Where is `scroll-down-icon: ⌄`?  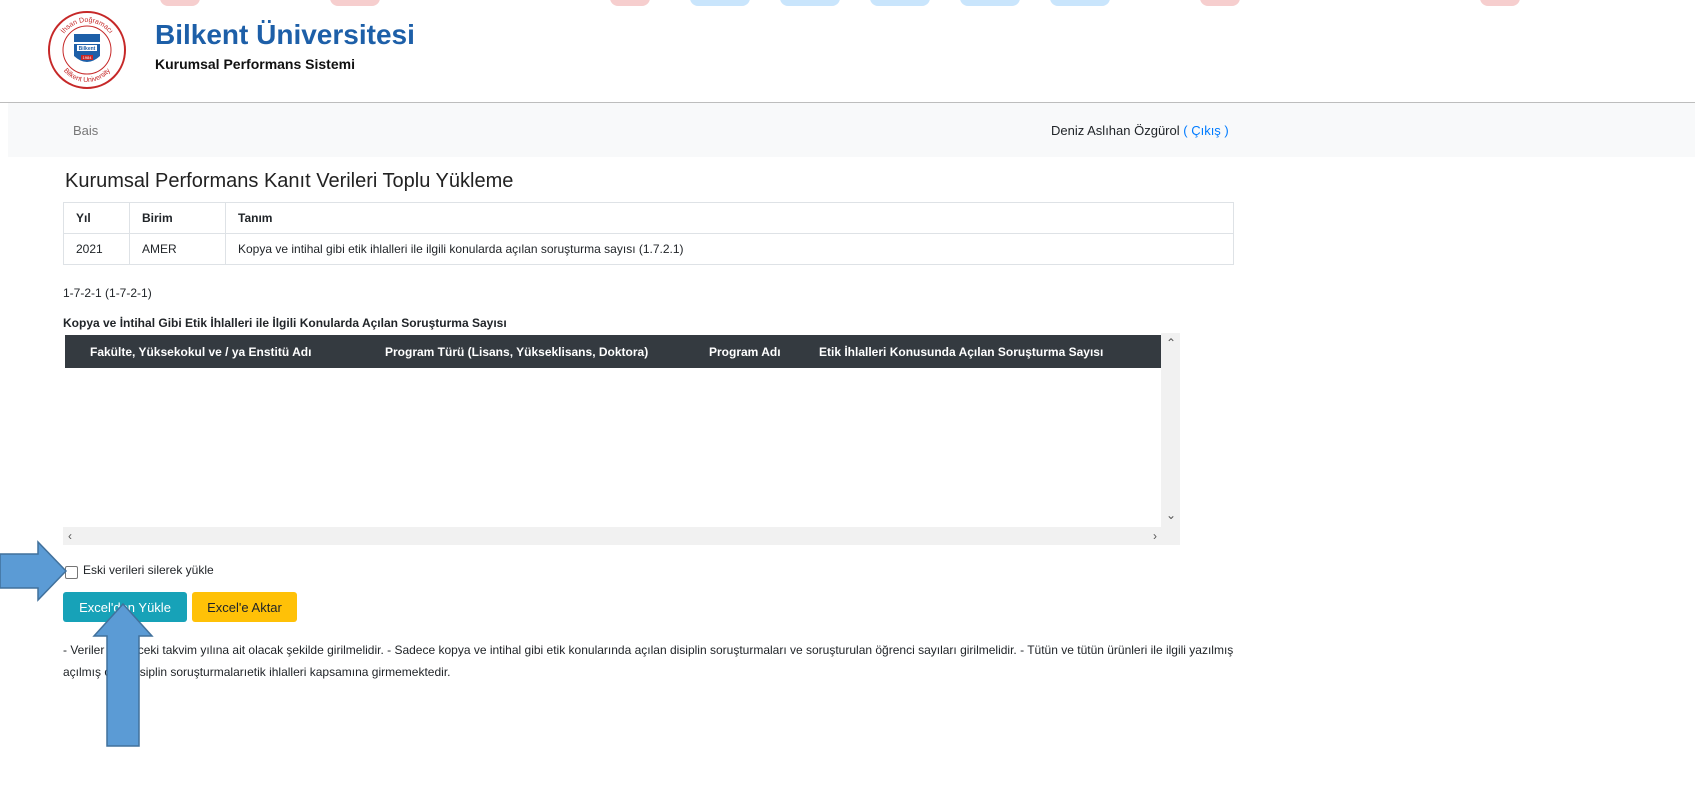
scroll-down-icon: ⌄ is located at coordinates (1171, 515).